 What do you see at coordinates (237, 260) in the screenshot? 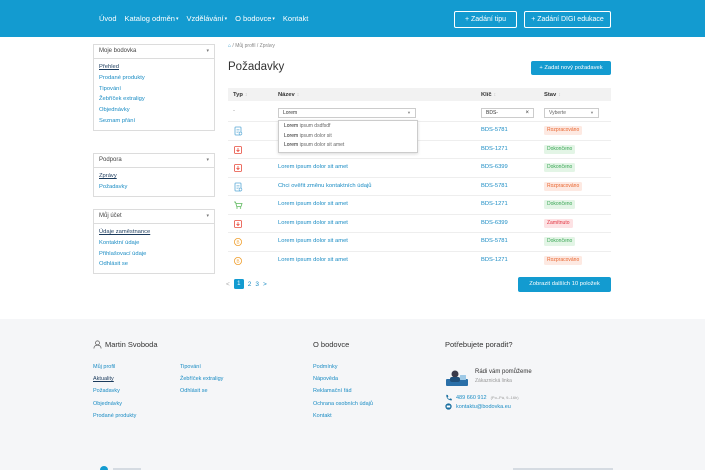
I see `svg-text: B` at bounding box center [237, 260].